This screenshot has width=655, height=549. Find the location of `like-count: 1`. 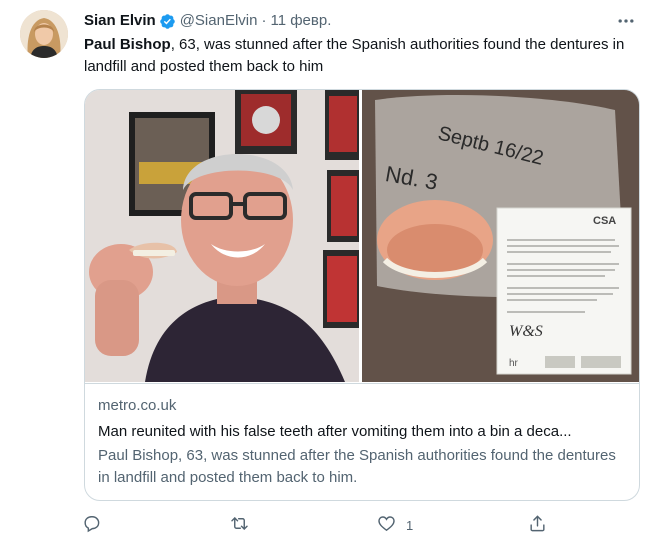

like-count: 1 is located at coordinates (410, 525).